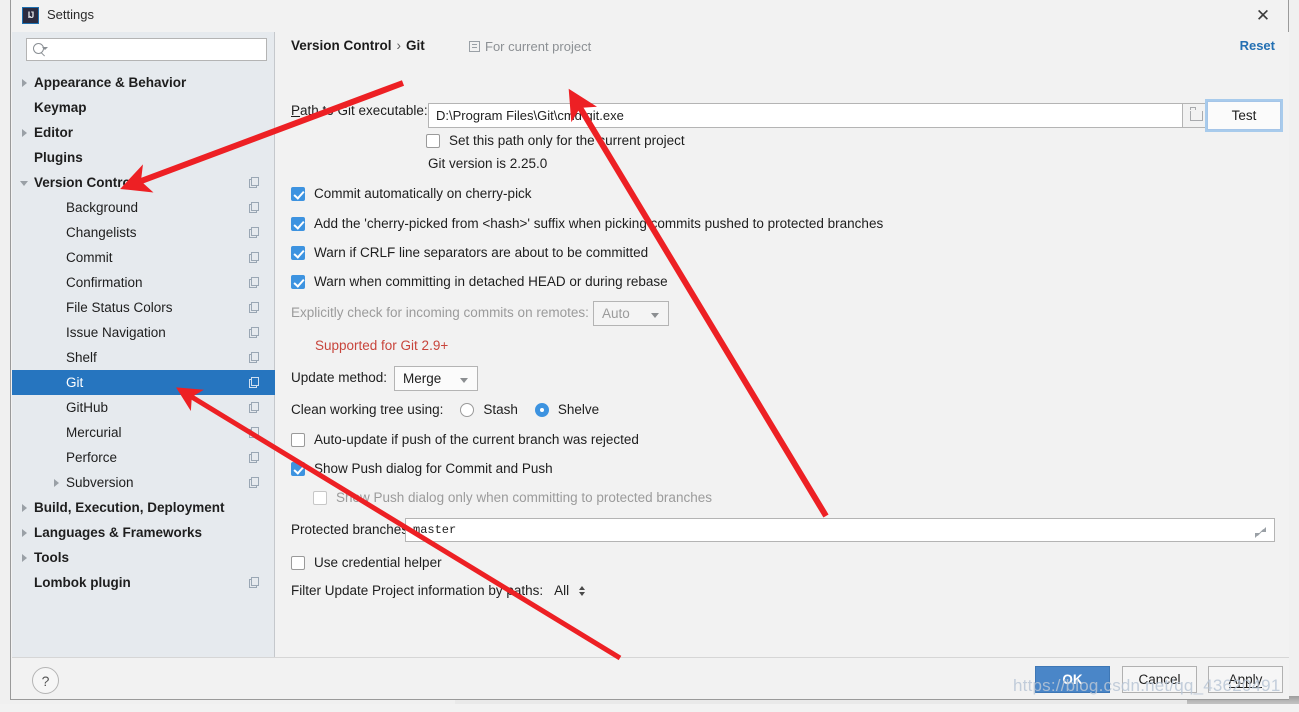 This screenshot has width=1299, height=712. Describe the element at coordinates (1244, 115) in the screenshot. I see `test-button: Test` at that location.